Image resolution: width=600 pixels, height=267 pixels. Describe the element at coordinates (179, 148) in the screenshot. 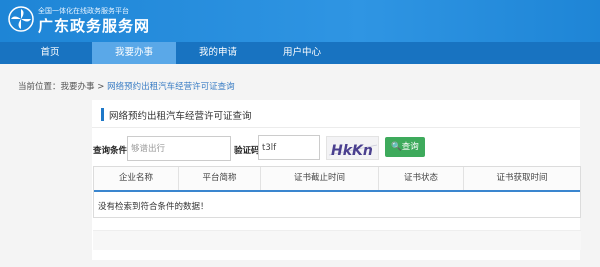

I see `condition-input` at that location.